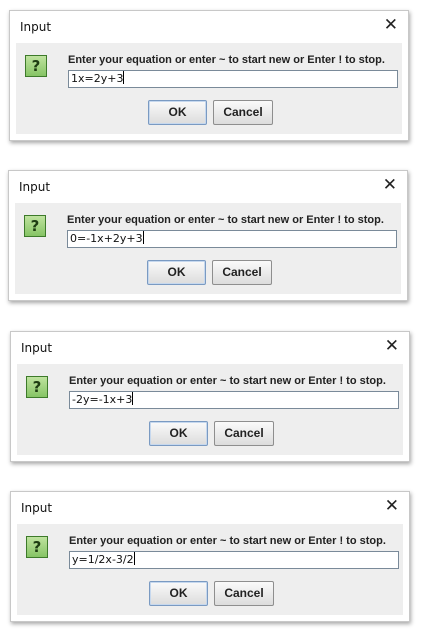 The height and width of the screenshot is (635, 426). Describe the element at coordinates (233, 79) in the screenshot. I see `equation-input: 1x=2y+3` at that location.